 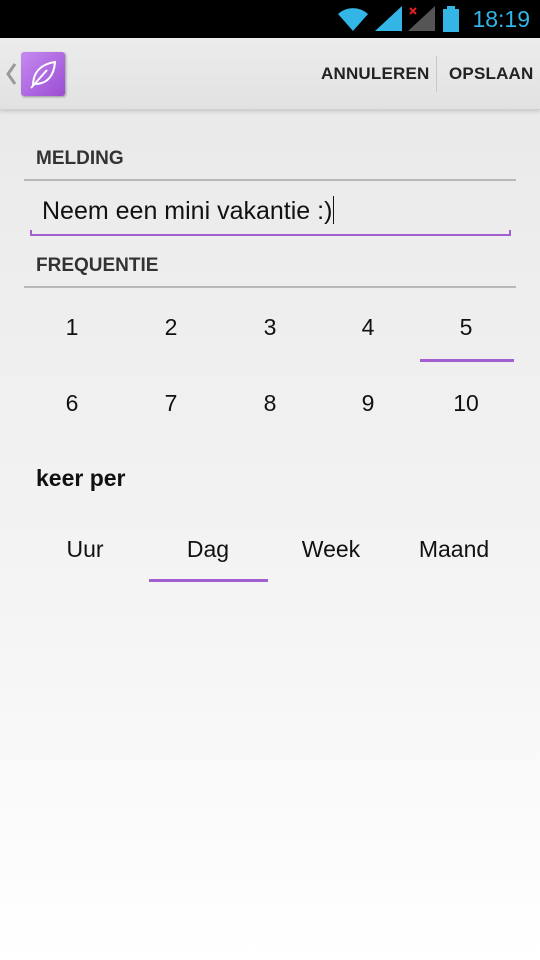 I want to click on wifi-icon, so click(x=353, y=20).